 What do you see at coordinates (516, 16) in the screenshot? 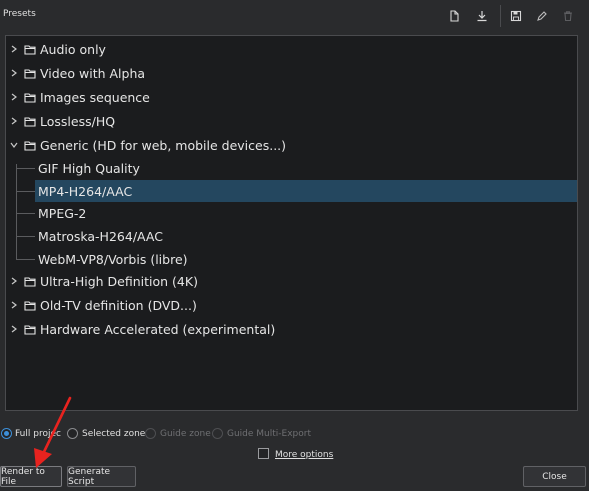
I see `save-preset-icon` at bounding box center [516, 16].